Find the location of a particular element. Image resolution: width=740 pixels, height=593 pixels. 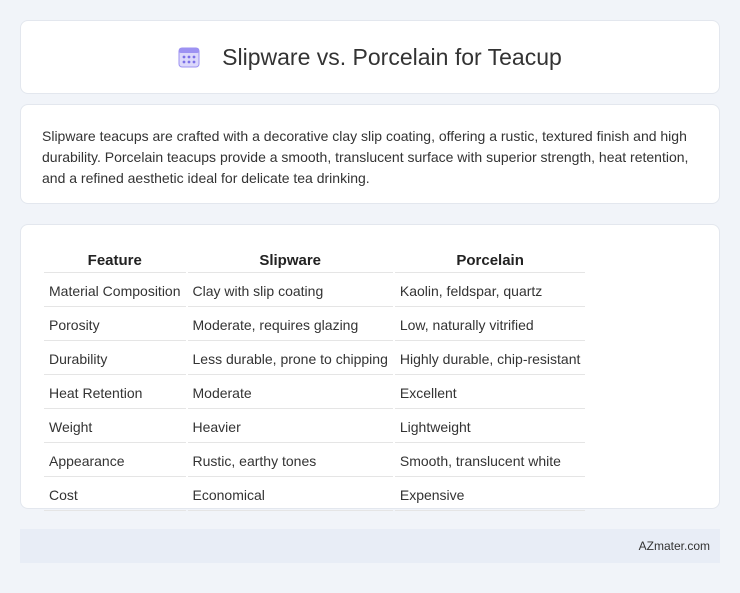

cell-slipware: Rustic, earthy tones is located at coordinates (290, 461).